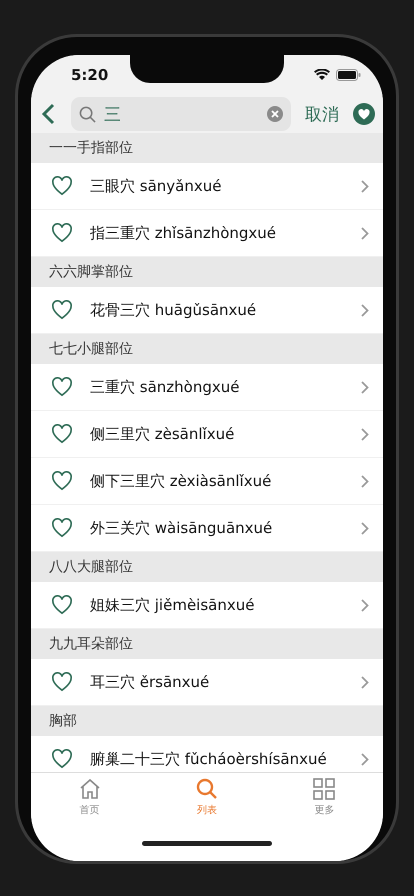 The image size is (414, 896). I want to click on status-time: 5:20, so click(89, 75).